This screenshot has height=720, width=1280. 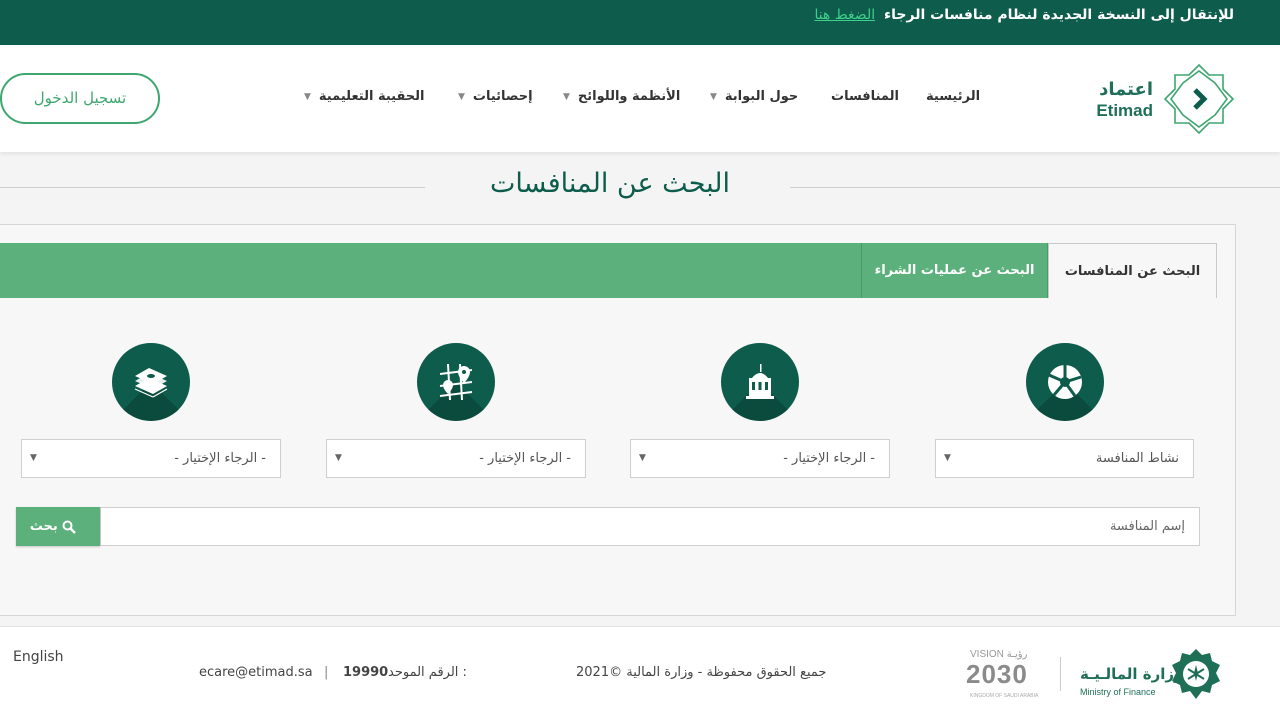 I want to click on nav-about: ▼ حول البوابة, so click(x=754, y=99).